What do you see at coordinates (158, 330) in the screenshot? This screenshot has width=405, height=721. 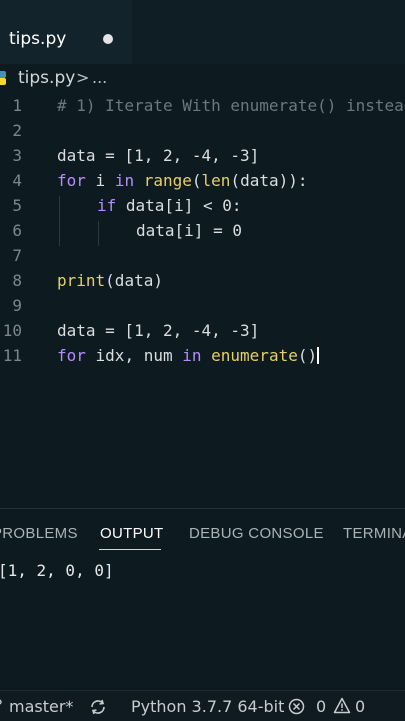 I see `code-line-10: data = [1, 2, -4, -3]` at bounding box center [158, 330].